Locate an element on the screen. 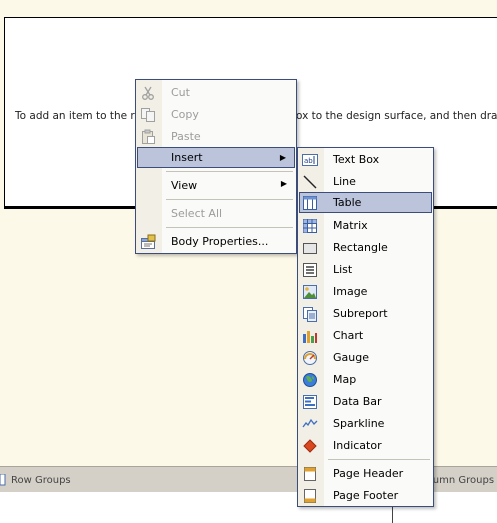 The image size is (497, 523). menu-item-label: Chart is located at coordinates (348, 335).